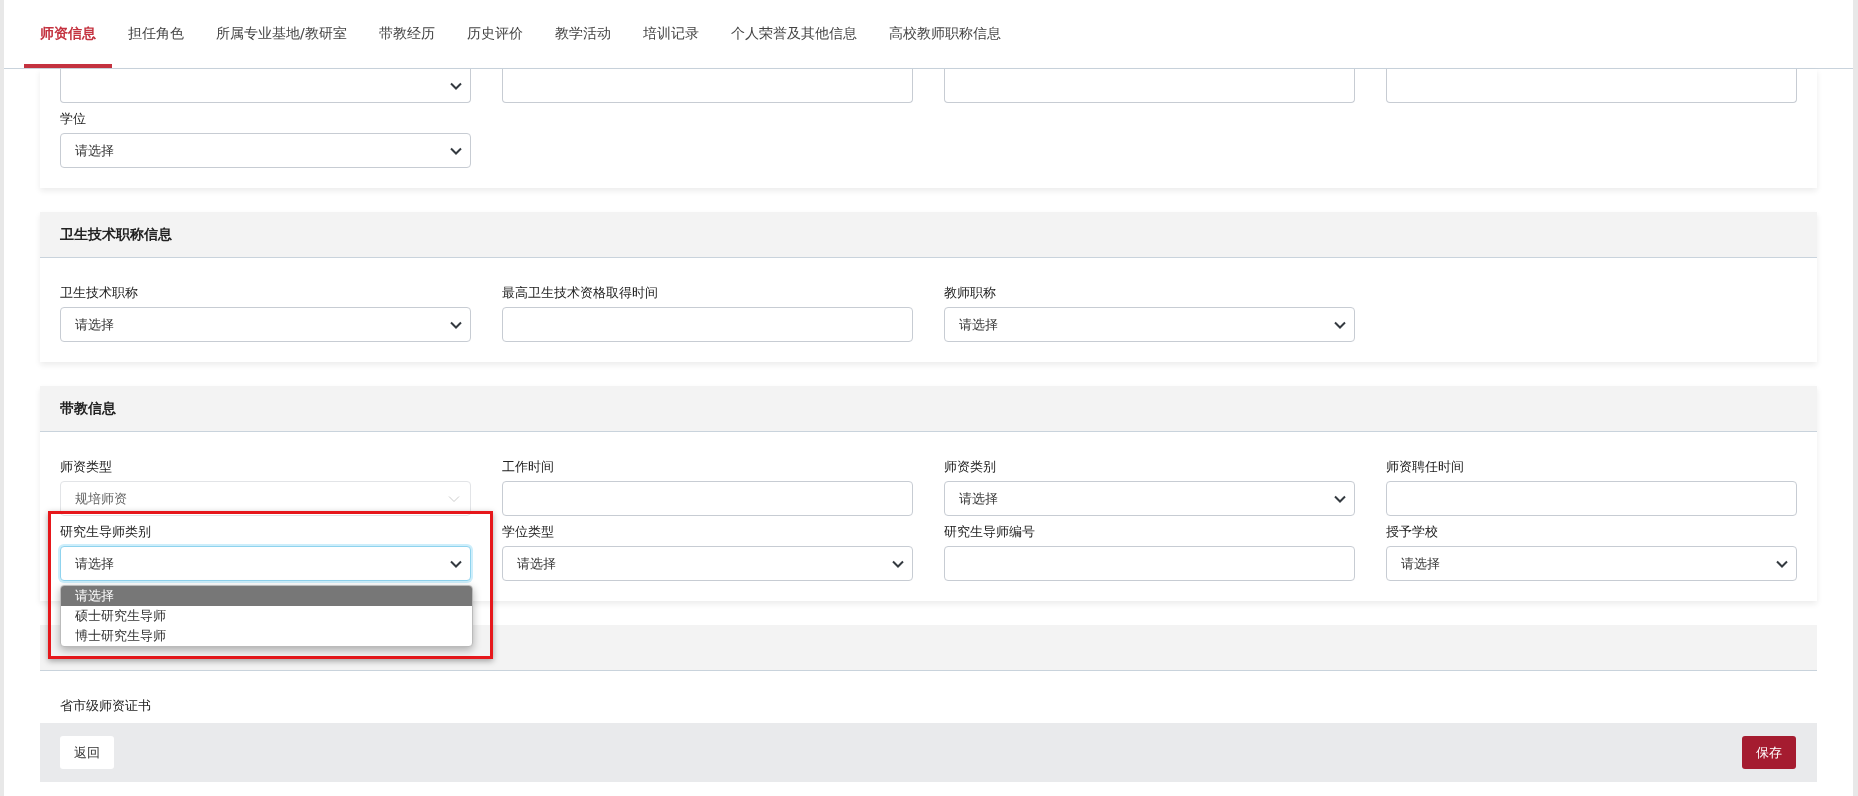 Image resolution: width=1858 pixels, height=796 pixels. I want to click on section-title: 卫生技术职称信息, so click(116, 234).